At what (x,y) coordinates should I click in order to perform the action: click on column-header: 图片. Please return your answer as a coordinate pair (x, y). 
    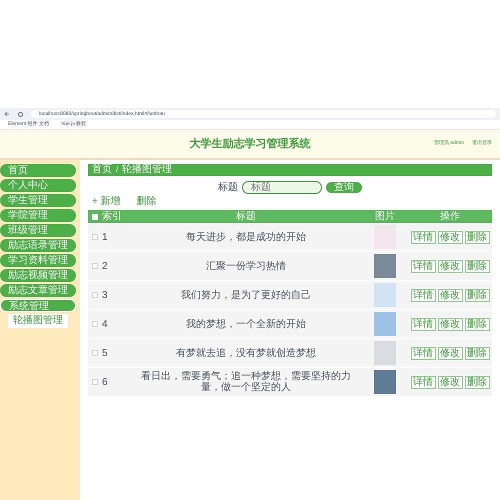
    Looking at the image, I should click on (385, 217).